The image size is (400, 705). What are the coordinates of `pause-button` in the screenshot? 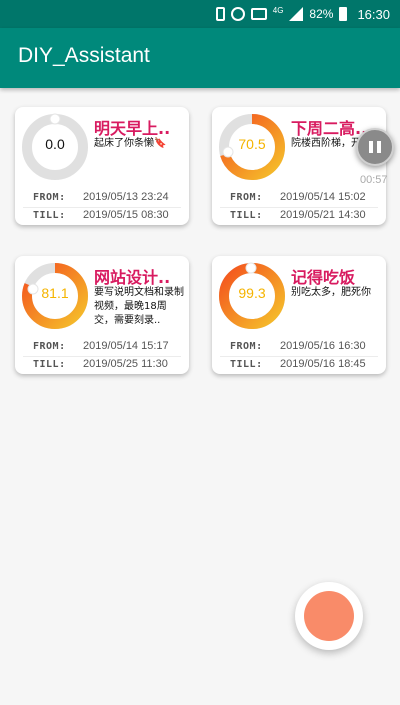 It's located at (375, 147).